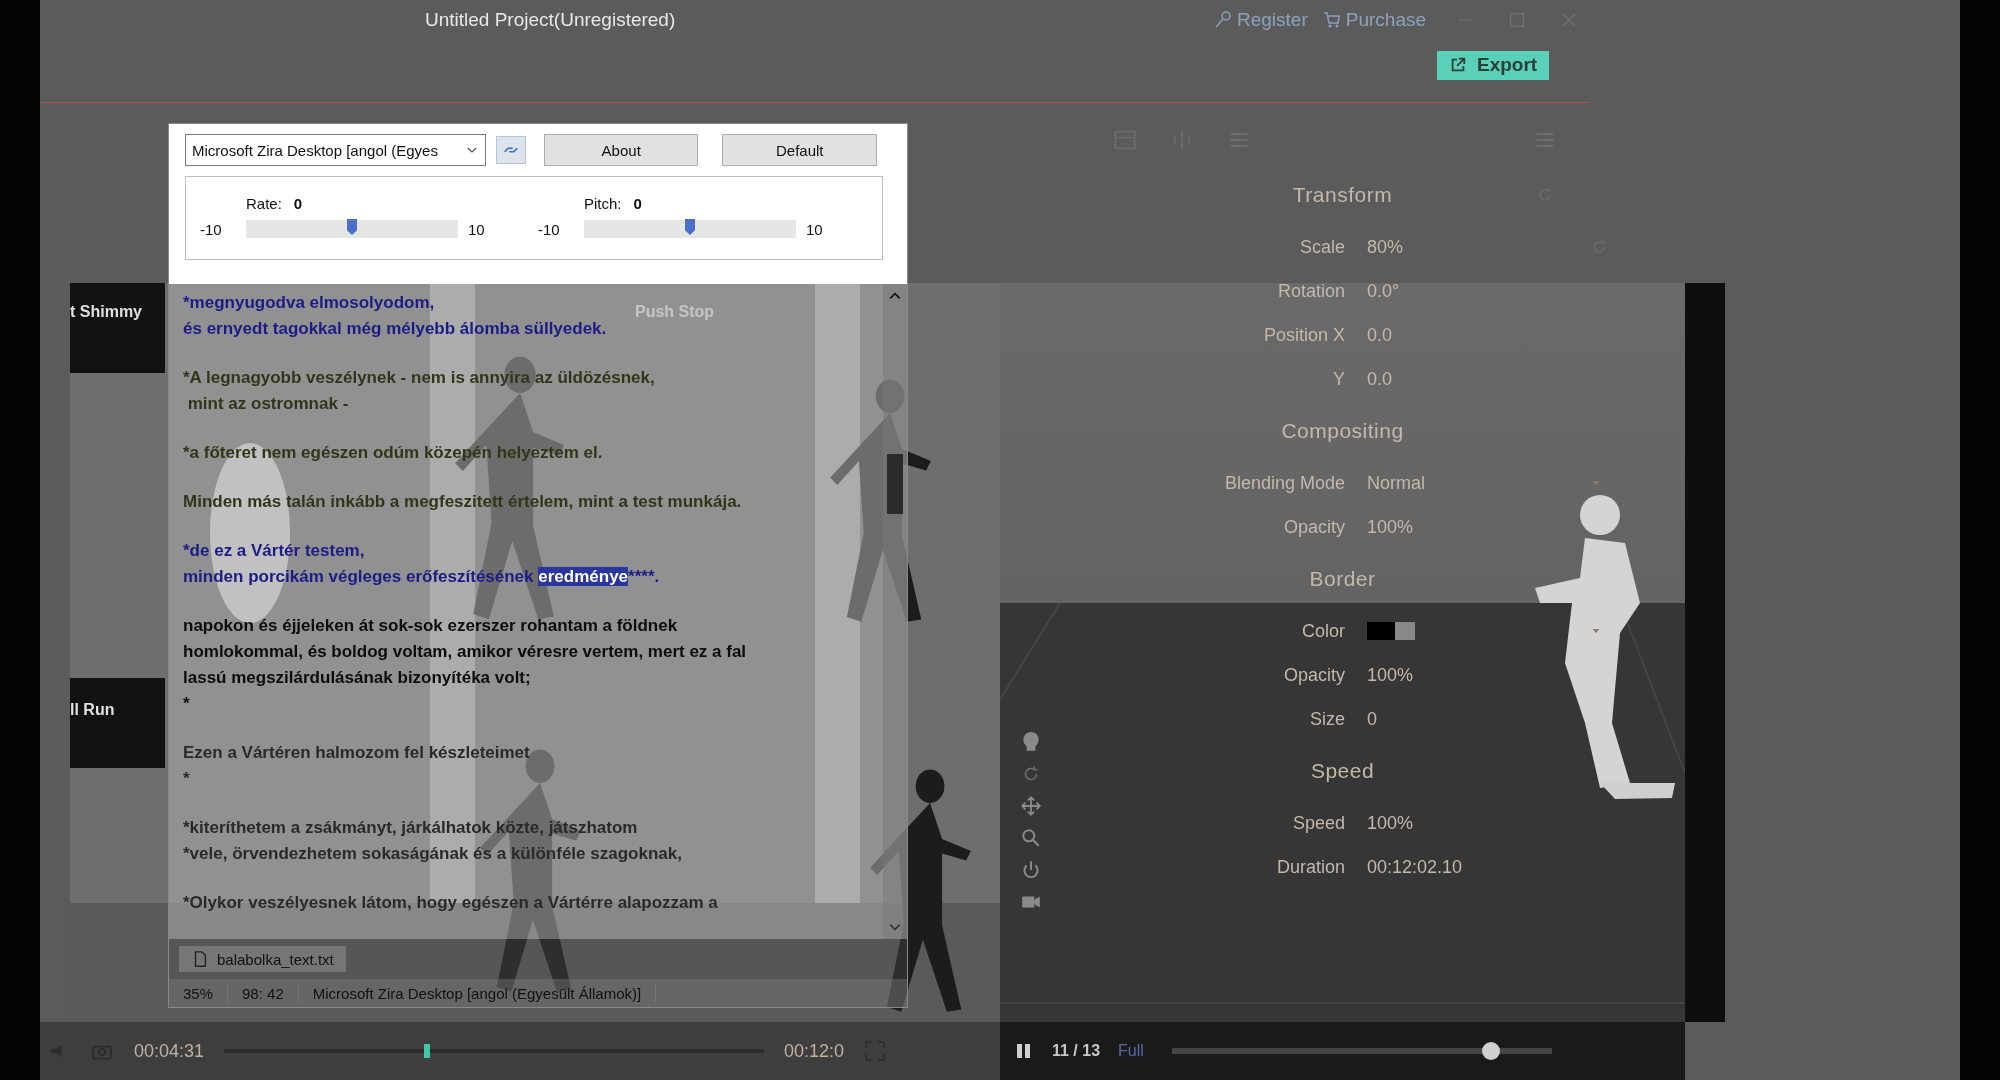 This screenshot has height=1080, width=2000. What do you see at coordinates (263, 993) in the screenshot?
I see `status-text: 98: 42` at bounding box center [263, 993].